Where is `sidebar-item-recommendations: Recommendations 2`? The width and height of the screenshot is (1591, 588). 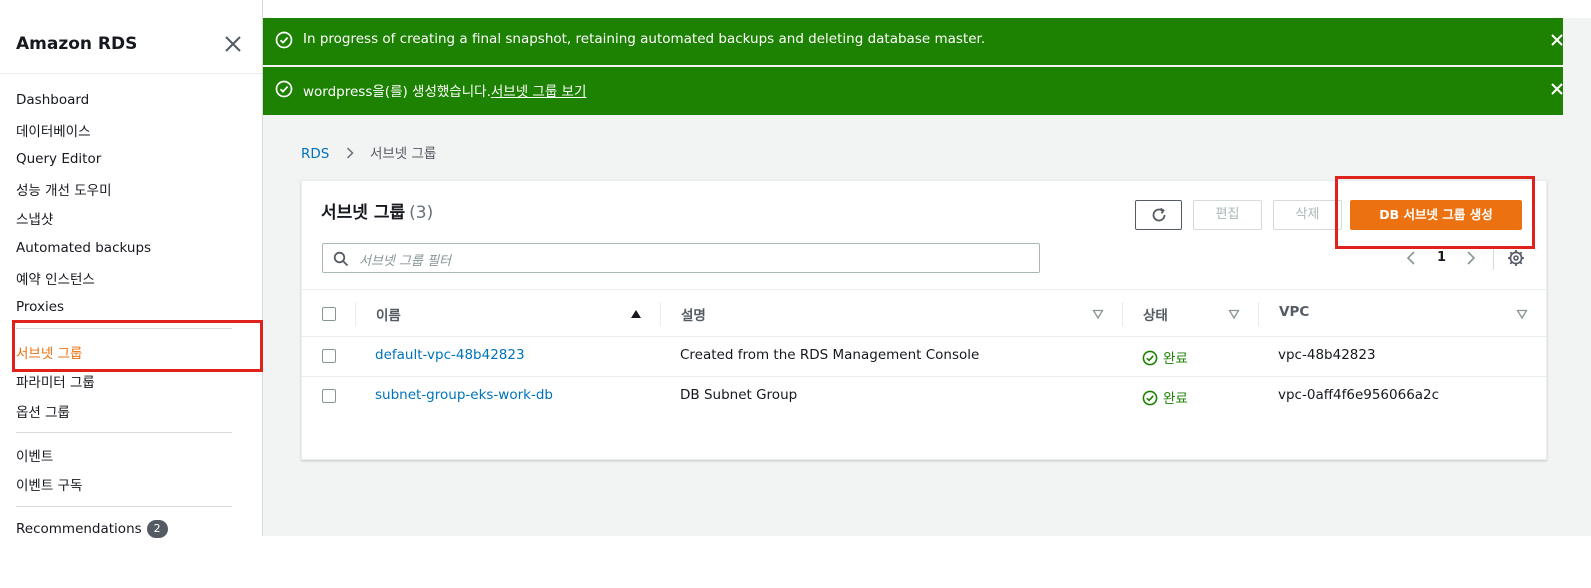
sidebar-item-recommendations: Recommendations 2 is located at coordinates (92, 529).